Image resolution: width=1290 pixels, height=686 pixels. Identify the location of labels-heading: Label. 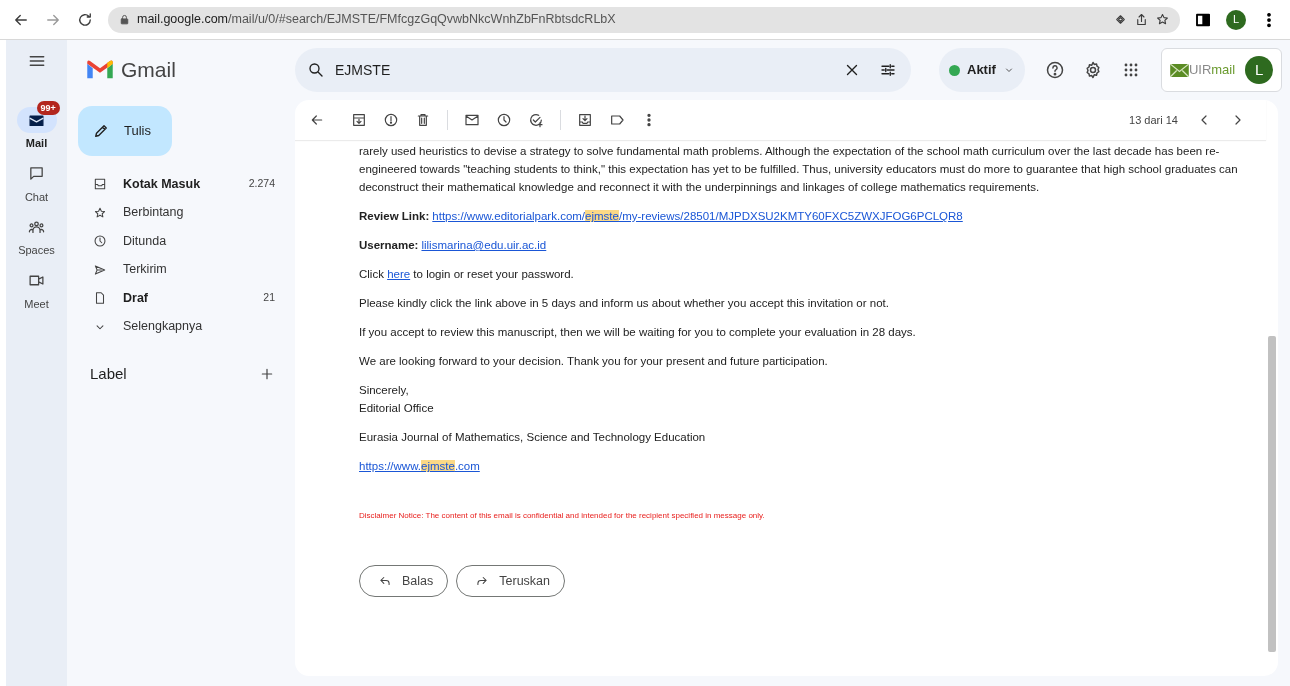
(109, 374).